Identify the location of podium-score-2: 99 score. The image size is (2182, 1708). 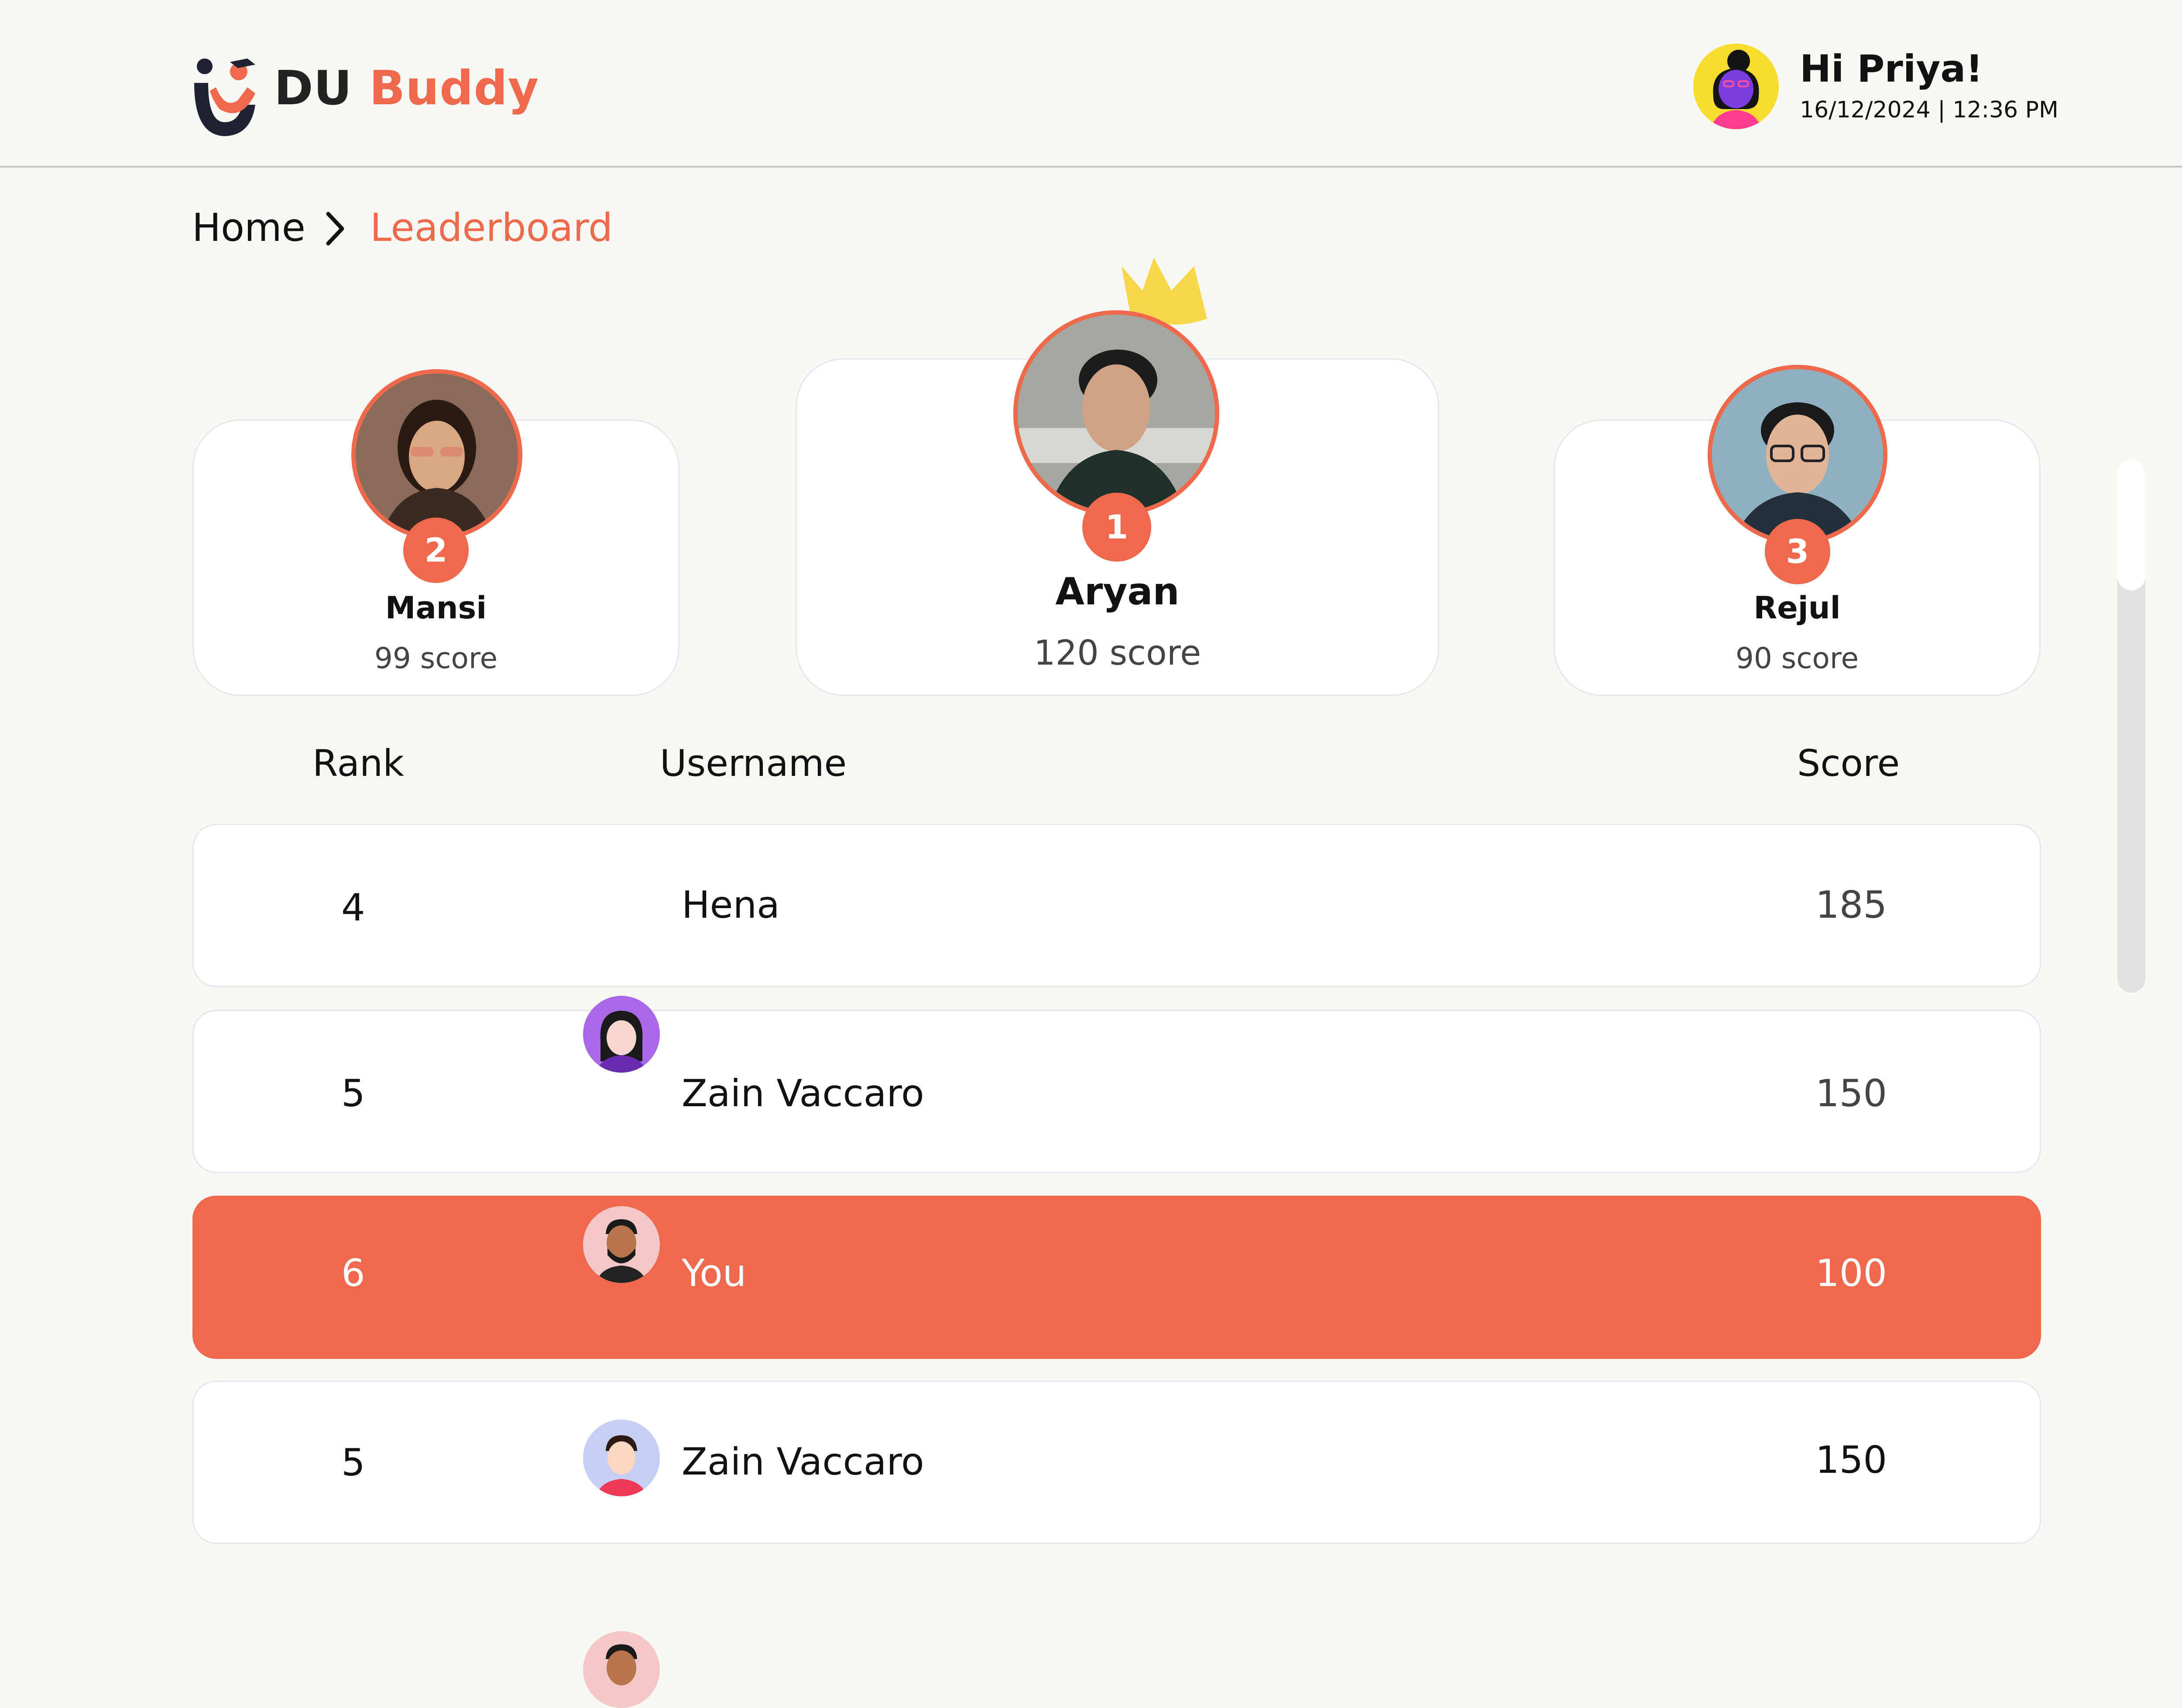
(436, 658).